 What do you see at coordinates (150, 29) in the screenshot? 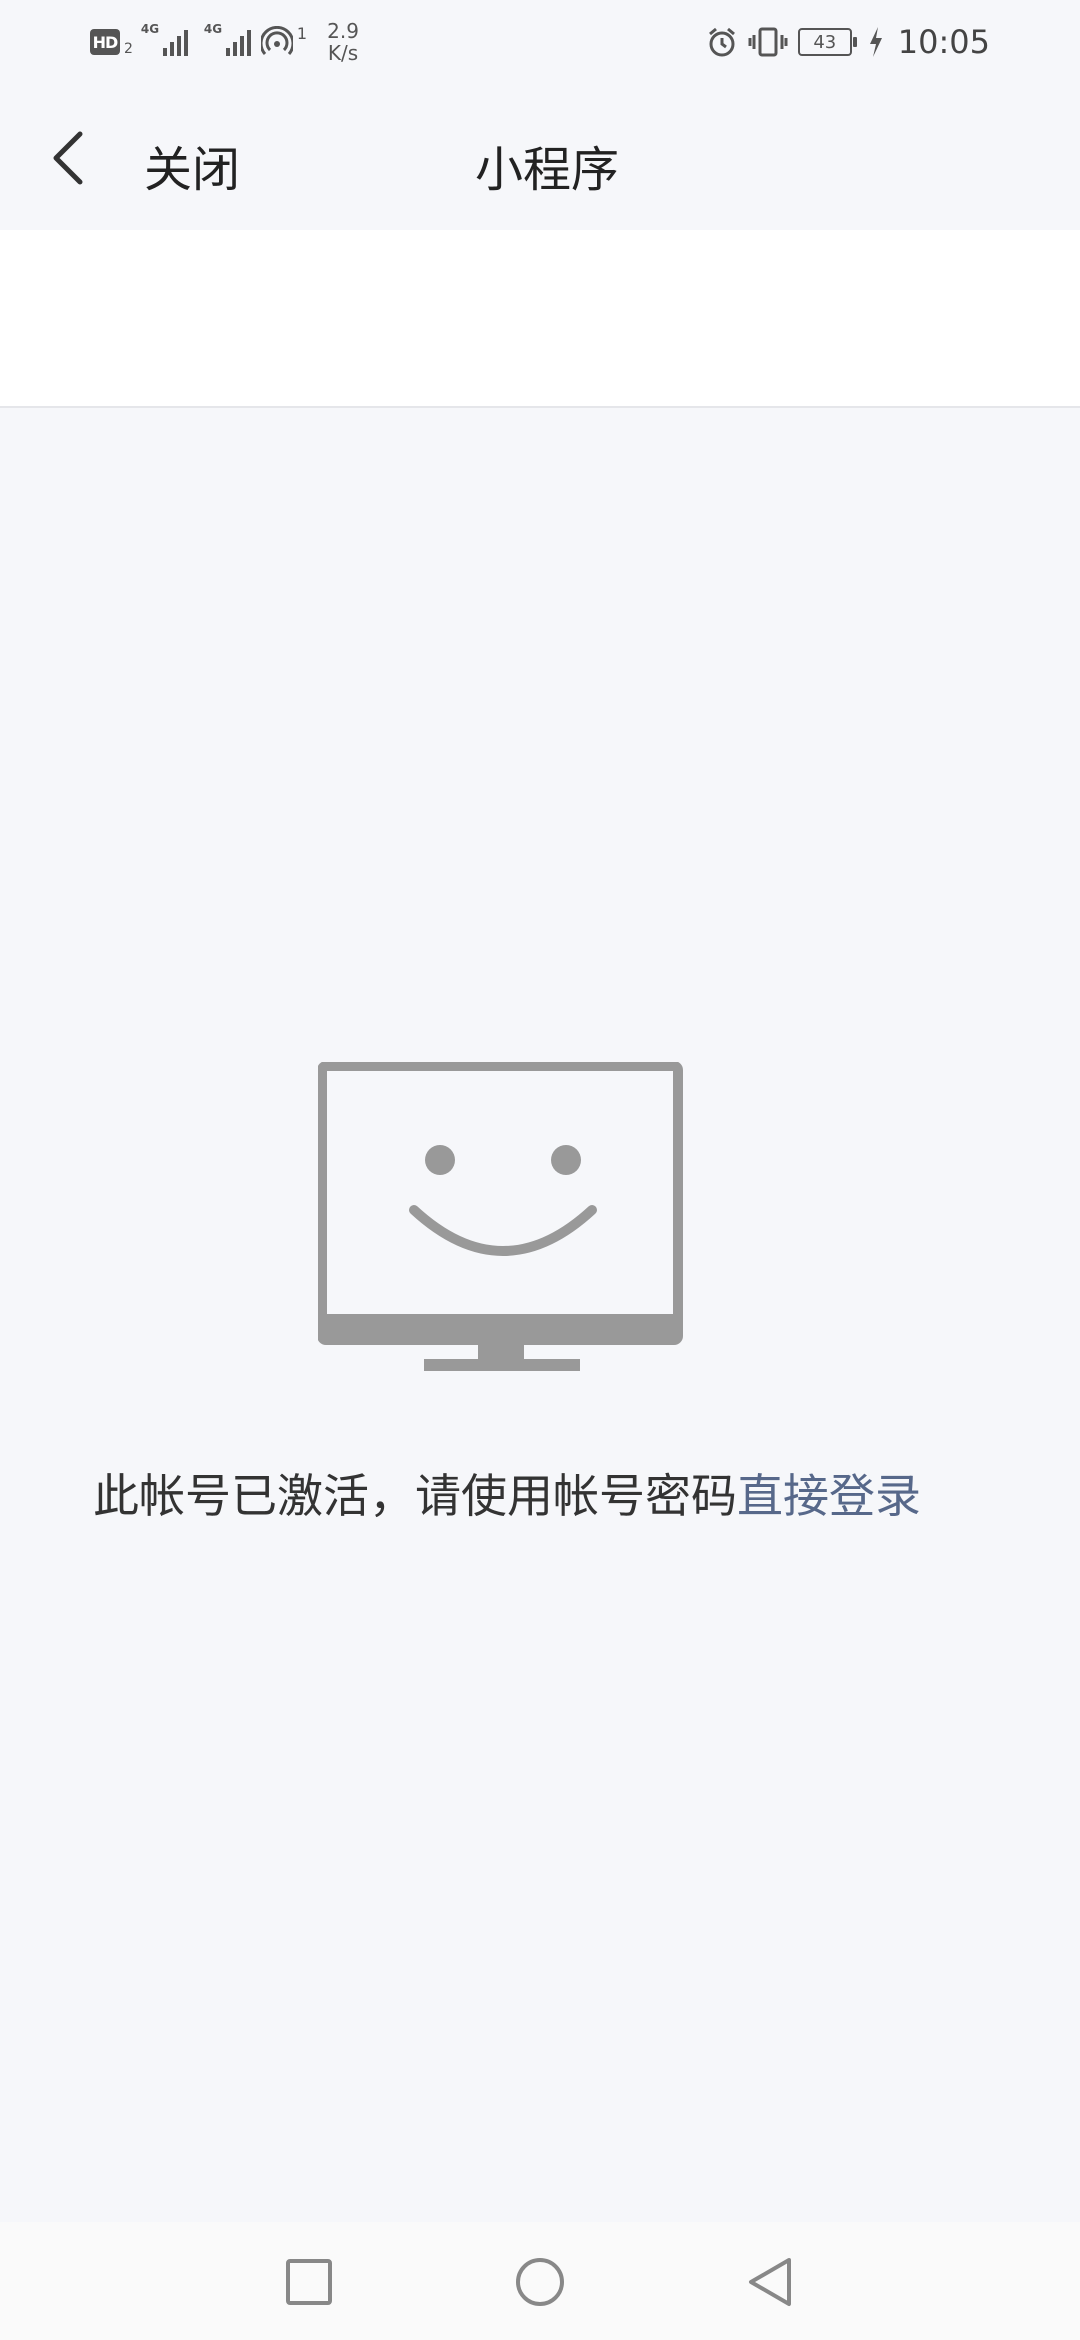
I see `network-type-sim1: 4G` at bounding box center [150, 29].